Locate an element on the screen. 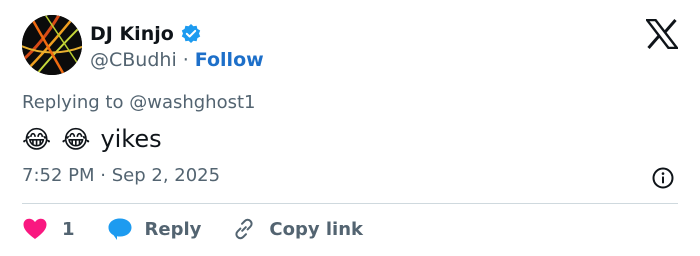 Image resolution: width=700 pixels, height=256 pixels. avatar-image is located at coordinates (52, 45).